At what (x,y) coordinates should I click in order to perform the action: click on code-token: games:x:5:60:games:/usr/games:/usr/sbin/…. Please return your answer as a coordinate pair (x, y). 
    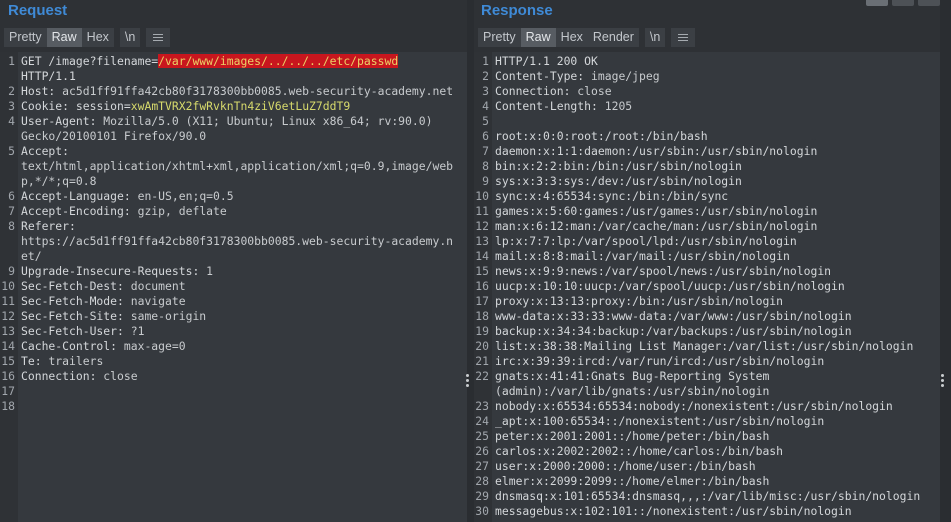
    Looking at the image, I should click on (656, 211).